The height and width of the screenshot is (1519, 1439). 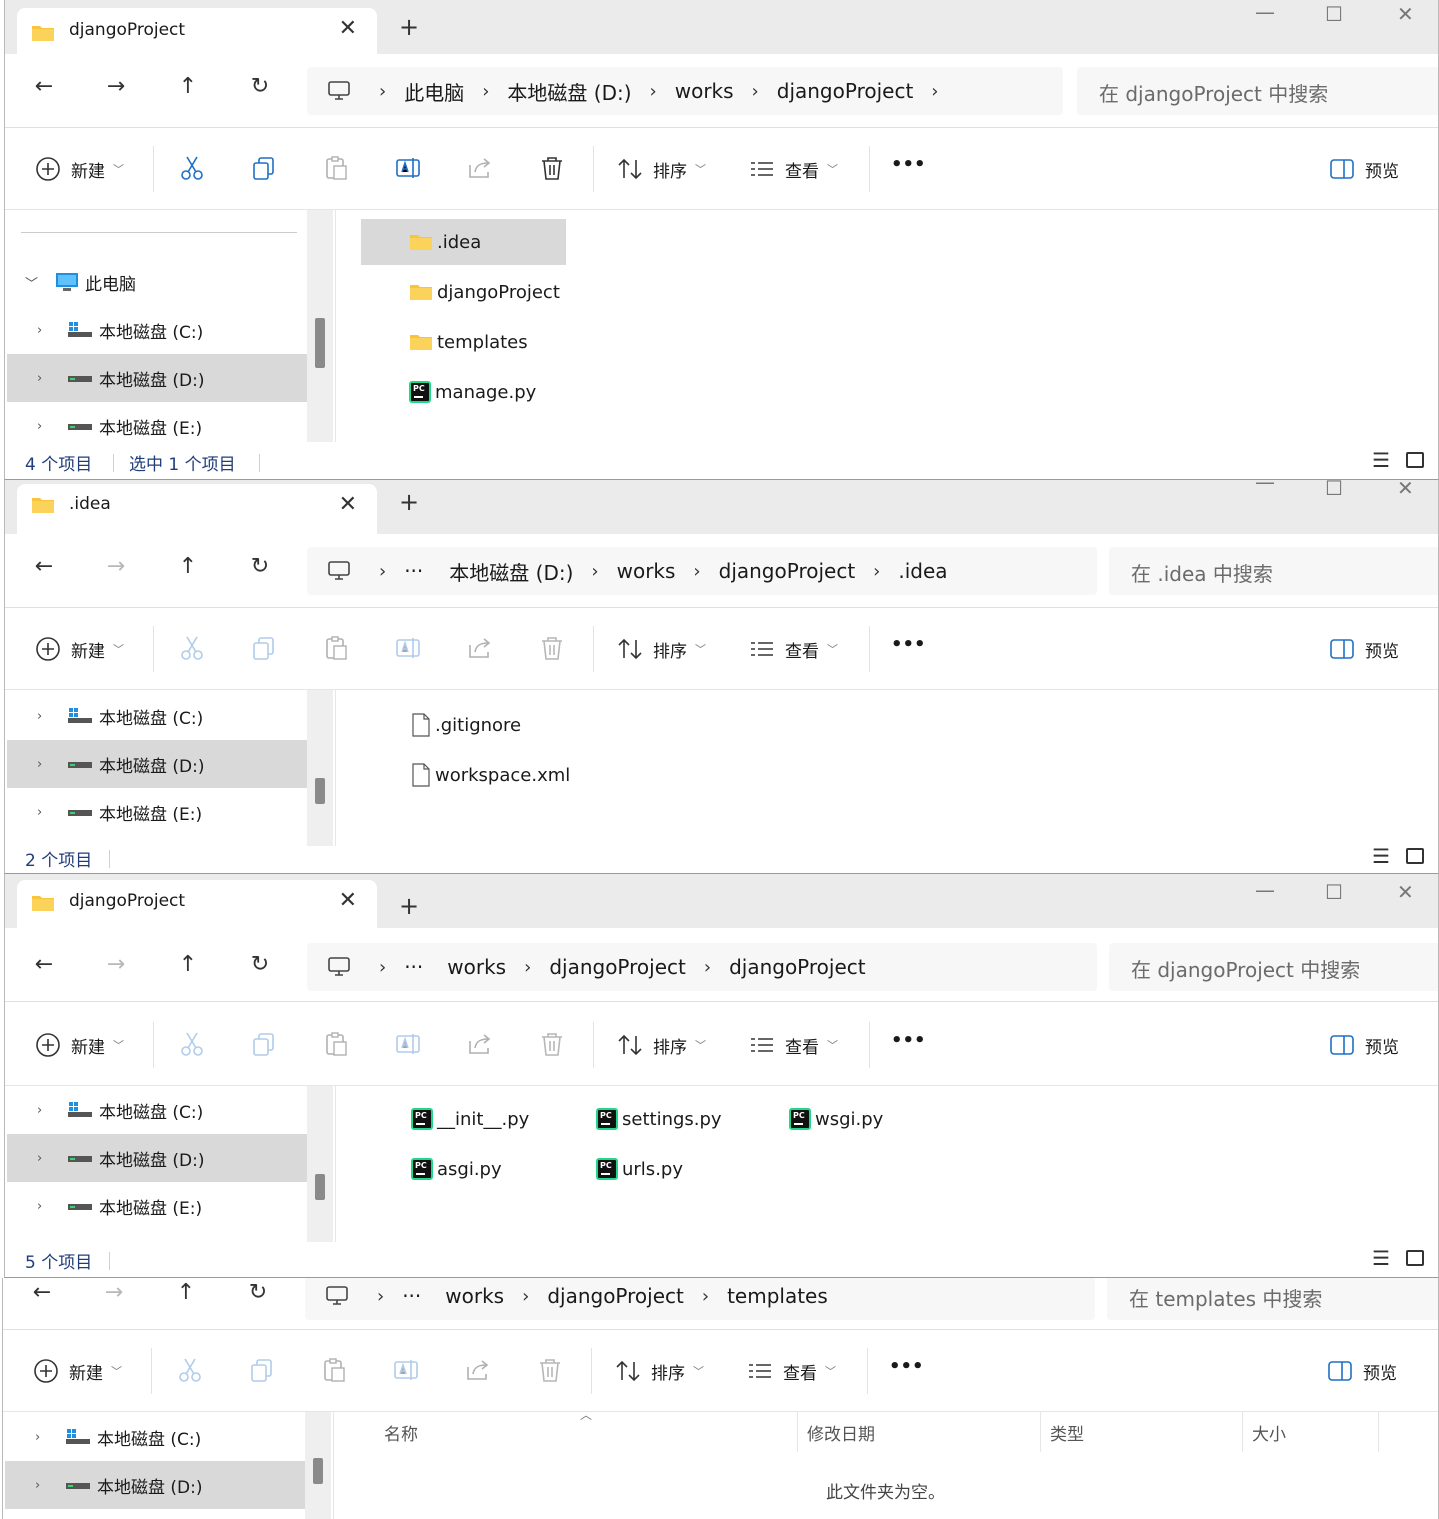 What do you see at coordinates (1334, 892) in the screenshot?
I see `maximize-button: ☐` at bounding box center [1334, 892].